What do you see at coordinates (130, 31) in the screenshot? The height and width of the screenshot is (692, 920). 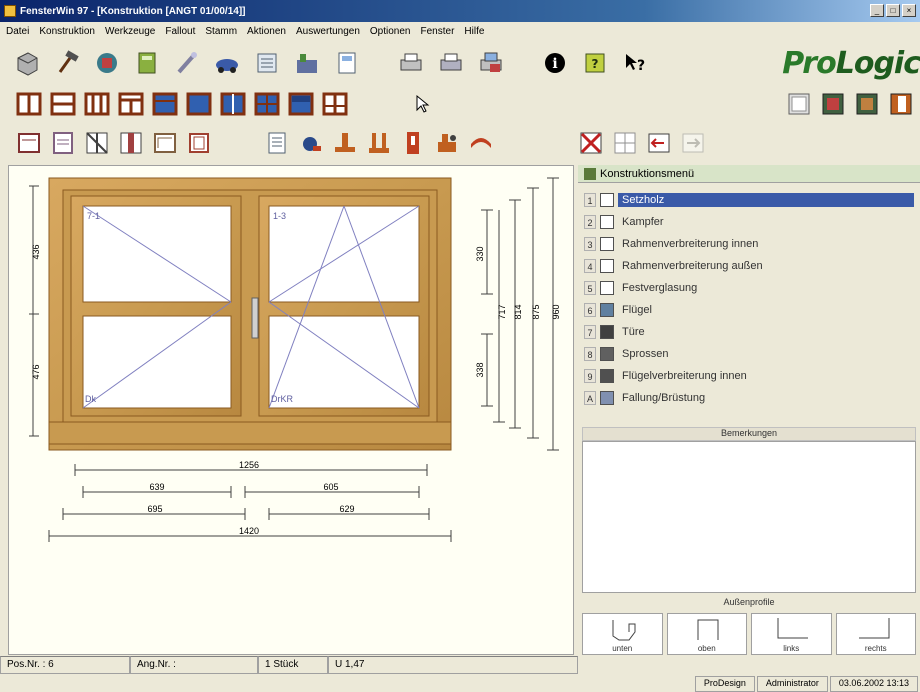 I see `menu-werkzeuge: Werkzeuge` at bounding box center [130, 31].